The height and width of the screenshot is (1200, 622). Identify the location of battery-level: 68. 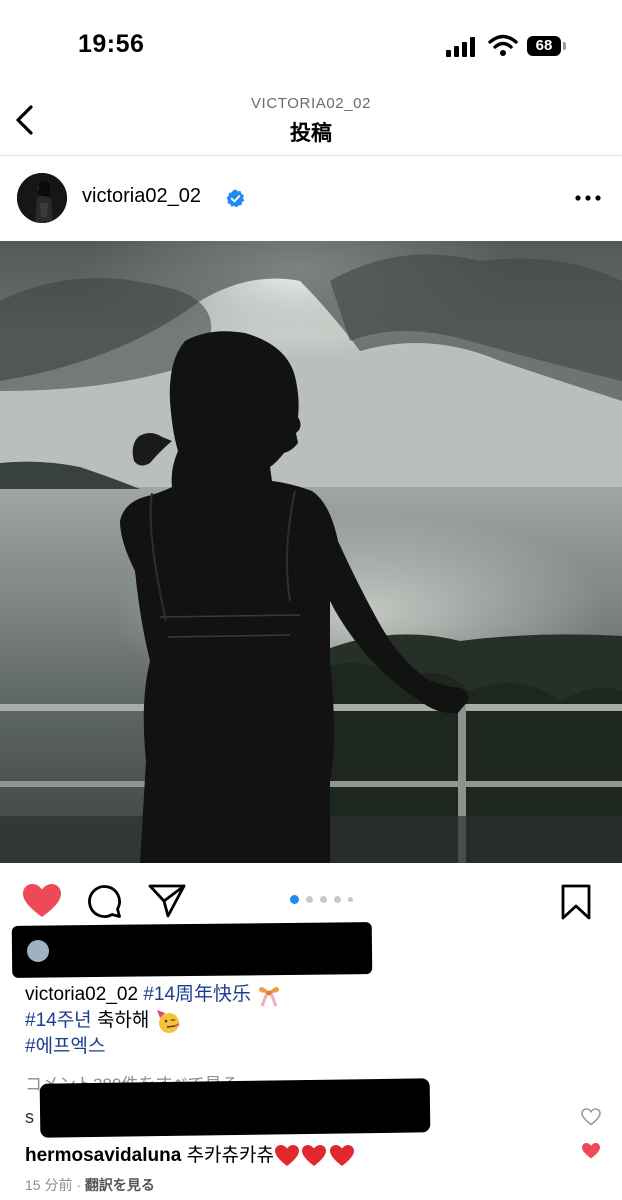
(544, 45).